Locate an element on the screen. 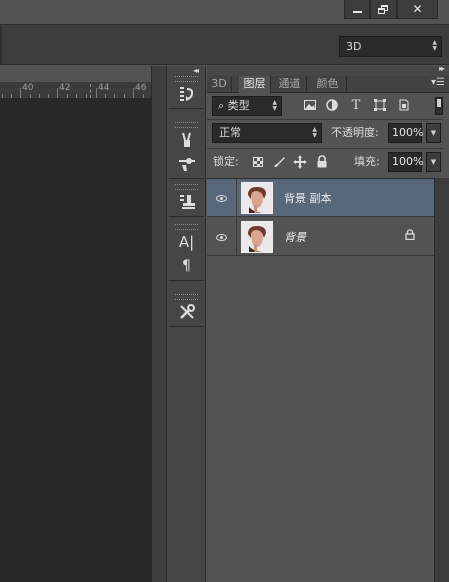 This screenshot has width=449, height=582. panel-group-brush is located at coordinates (186, 150).